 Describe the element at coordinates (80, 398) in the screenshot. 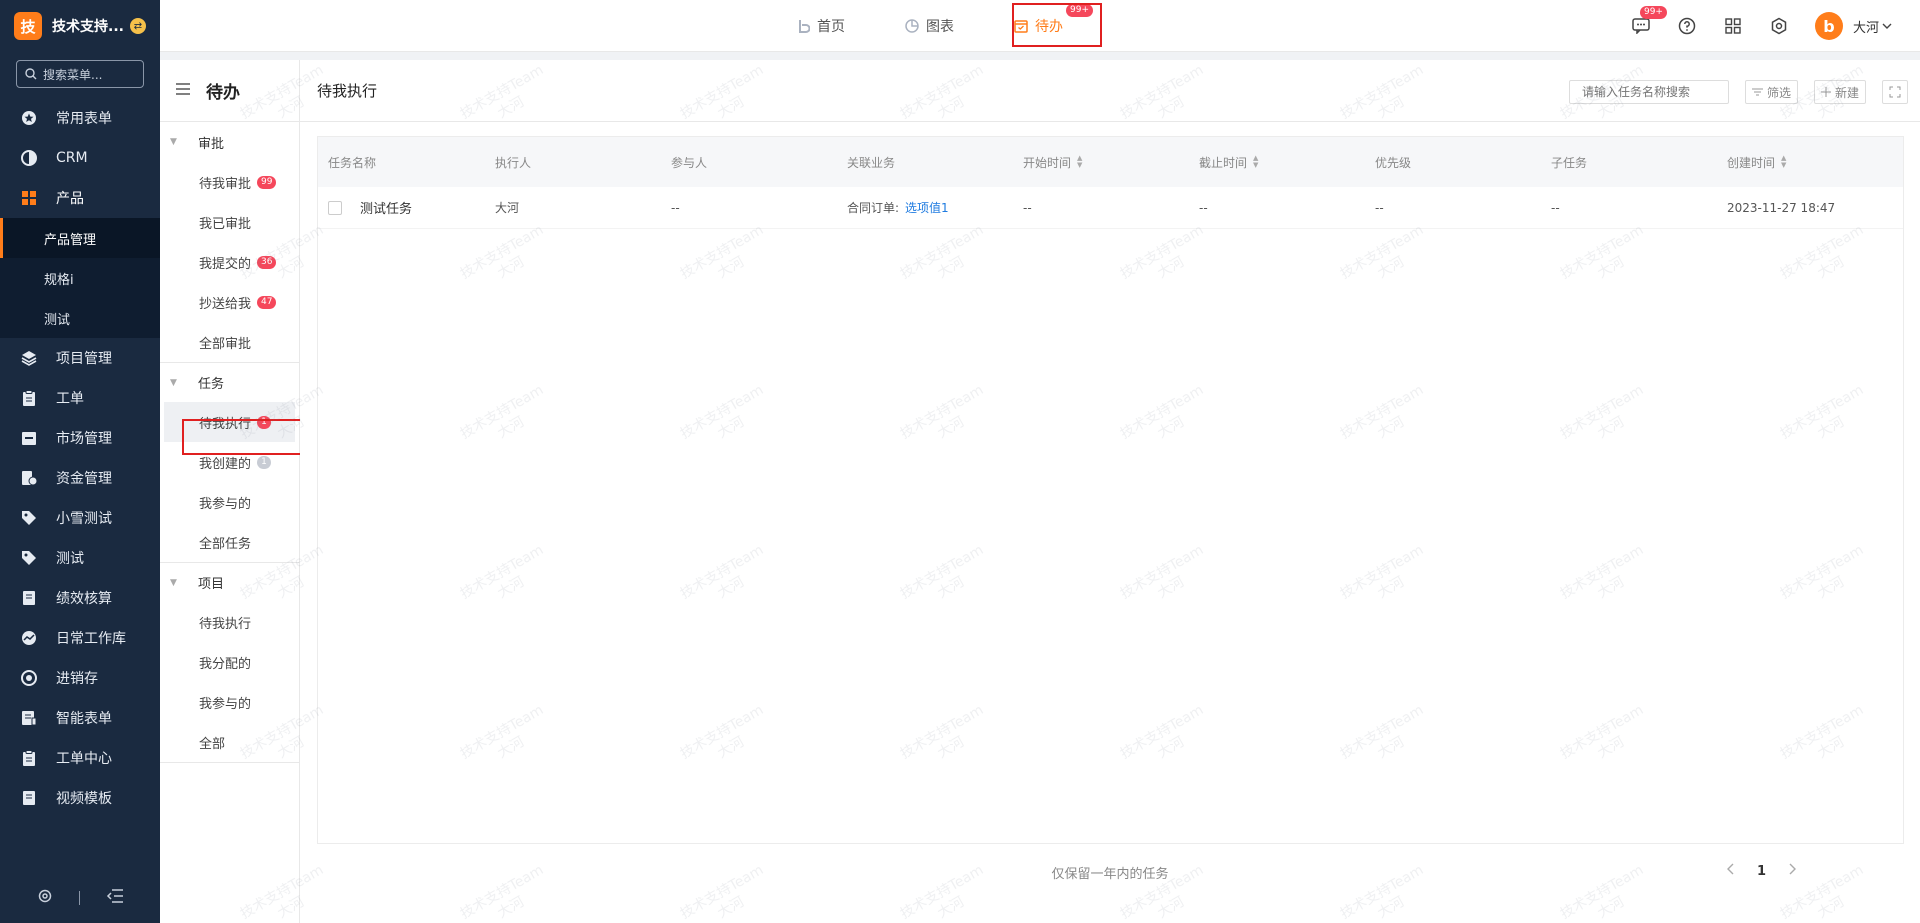

I see `sidebar-item-work-order: 工单` at that location.